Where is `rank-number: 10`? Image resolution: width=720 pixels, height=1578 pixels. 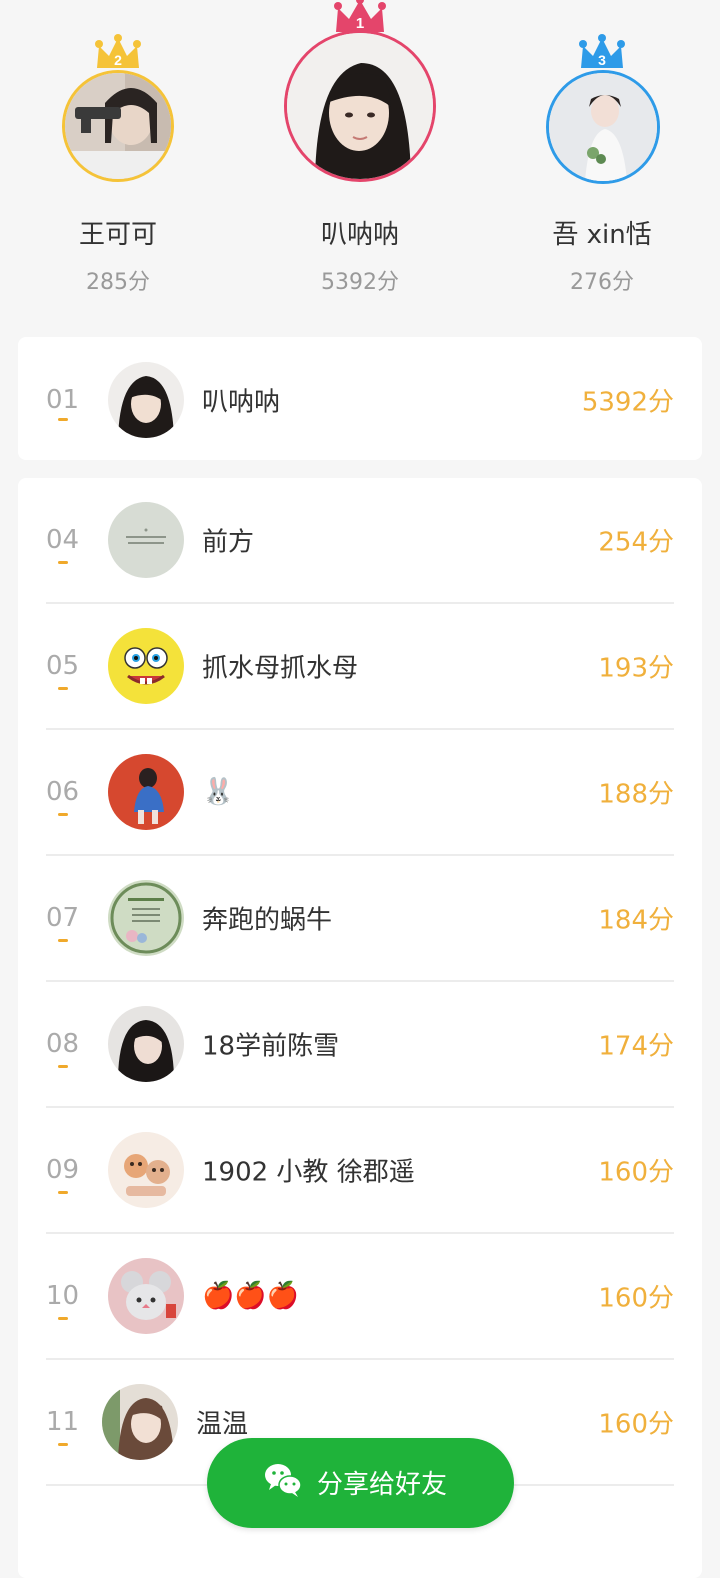 rank-number: 10 is located at coordinates (63, 1296).